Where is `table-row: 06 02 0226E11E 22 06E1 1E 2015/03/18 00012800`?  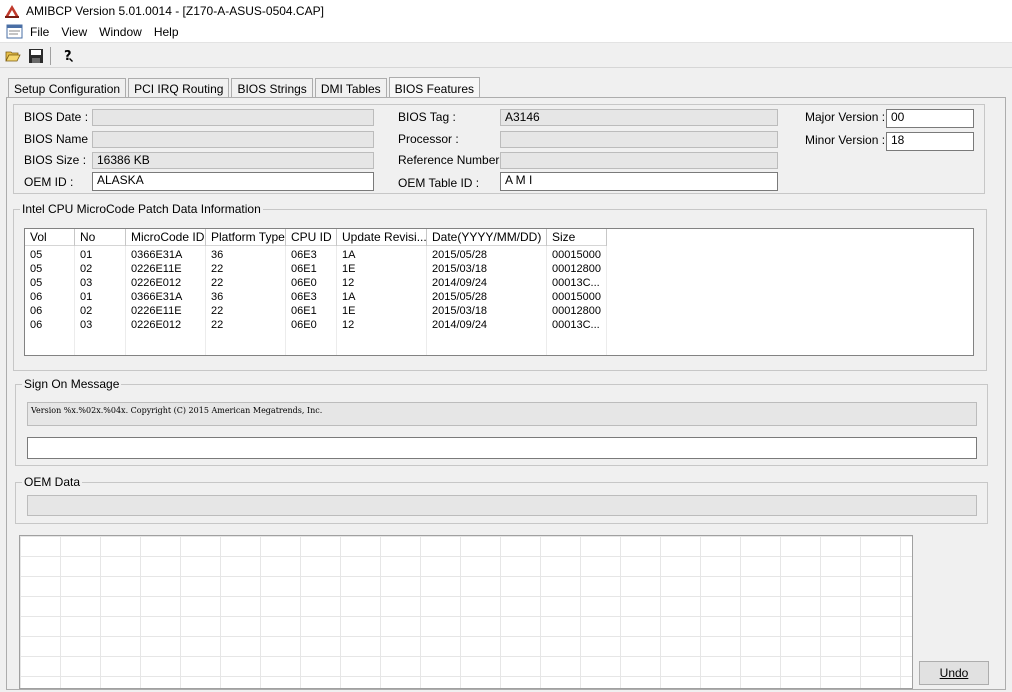 table-row: 06 02 0226E11E 22 06E1 1E 2015/03/18 00012800 is located at coordinates (316, 311).